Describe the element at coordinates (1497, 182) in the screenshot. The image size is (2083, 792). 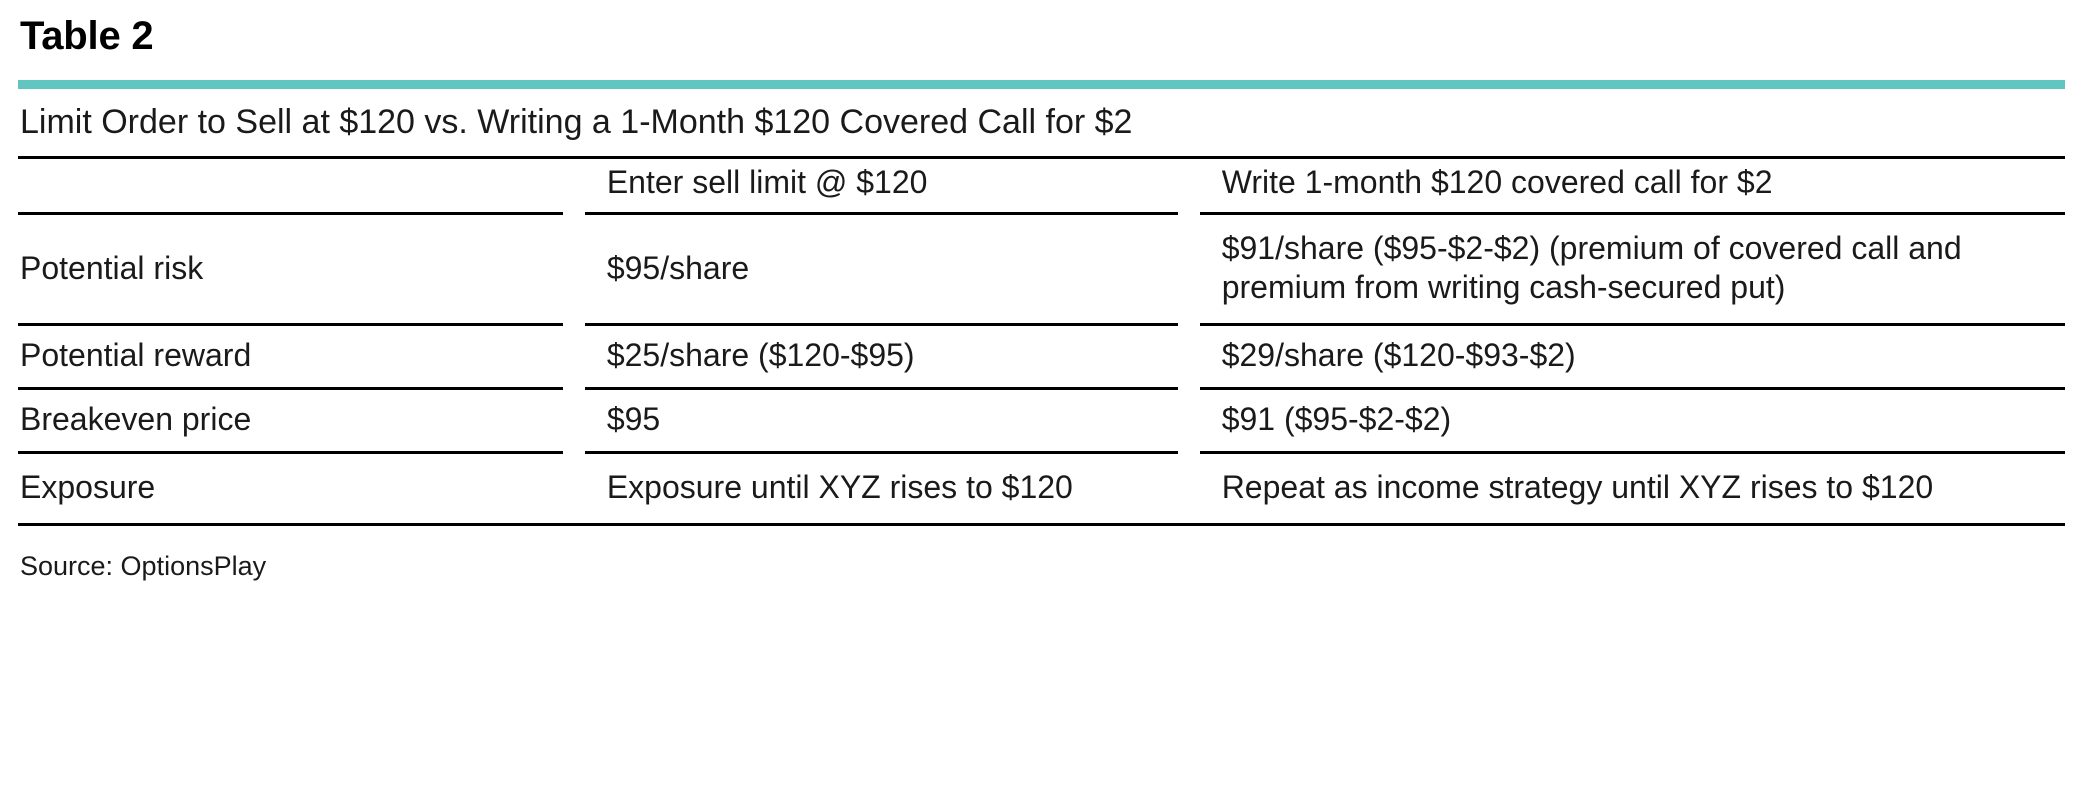
I see `column-header-covered-call: Write 1-month $120 covered call for $2` at that location.